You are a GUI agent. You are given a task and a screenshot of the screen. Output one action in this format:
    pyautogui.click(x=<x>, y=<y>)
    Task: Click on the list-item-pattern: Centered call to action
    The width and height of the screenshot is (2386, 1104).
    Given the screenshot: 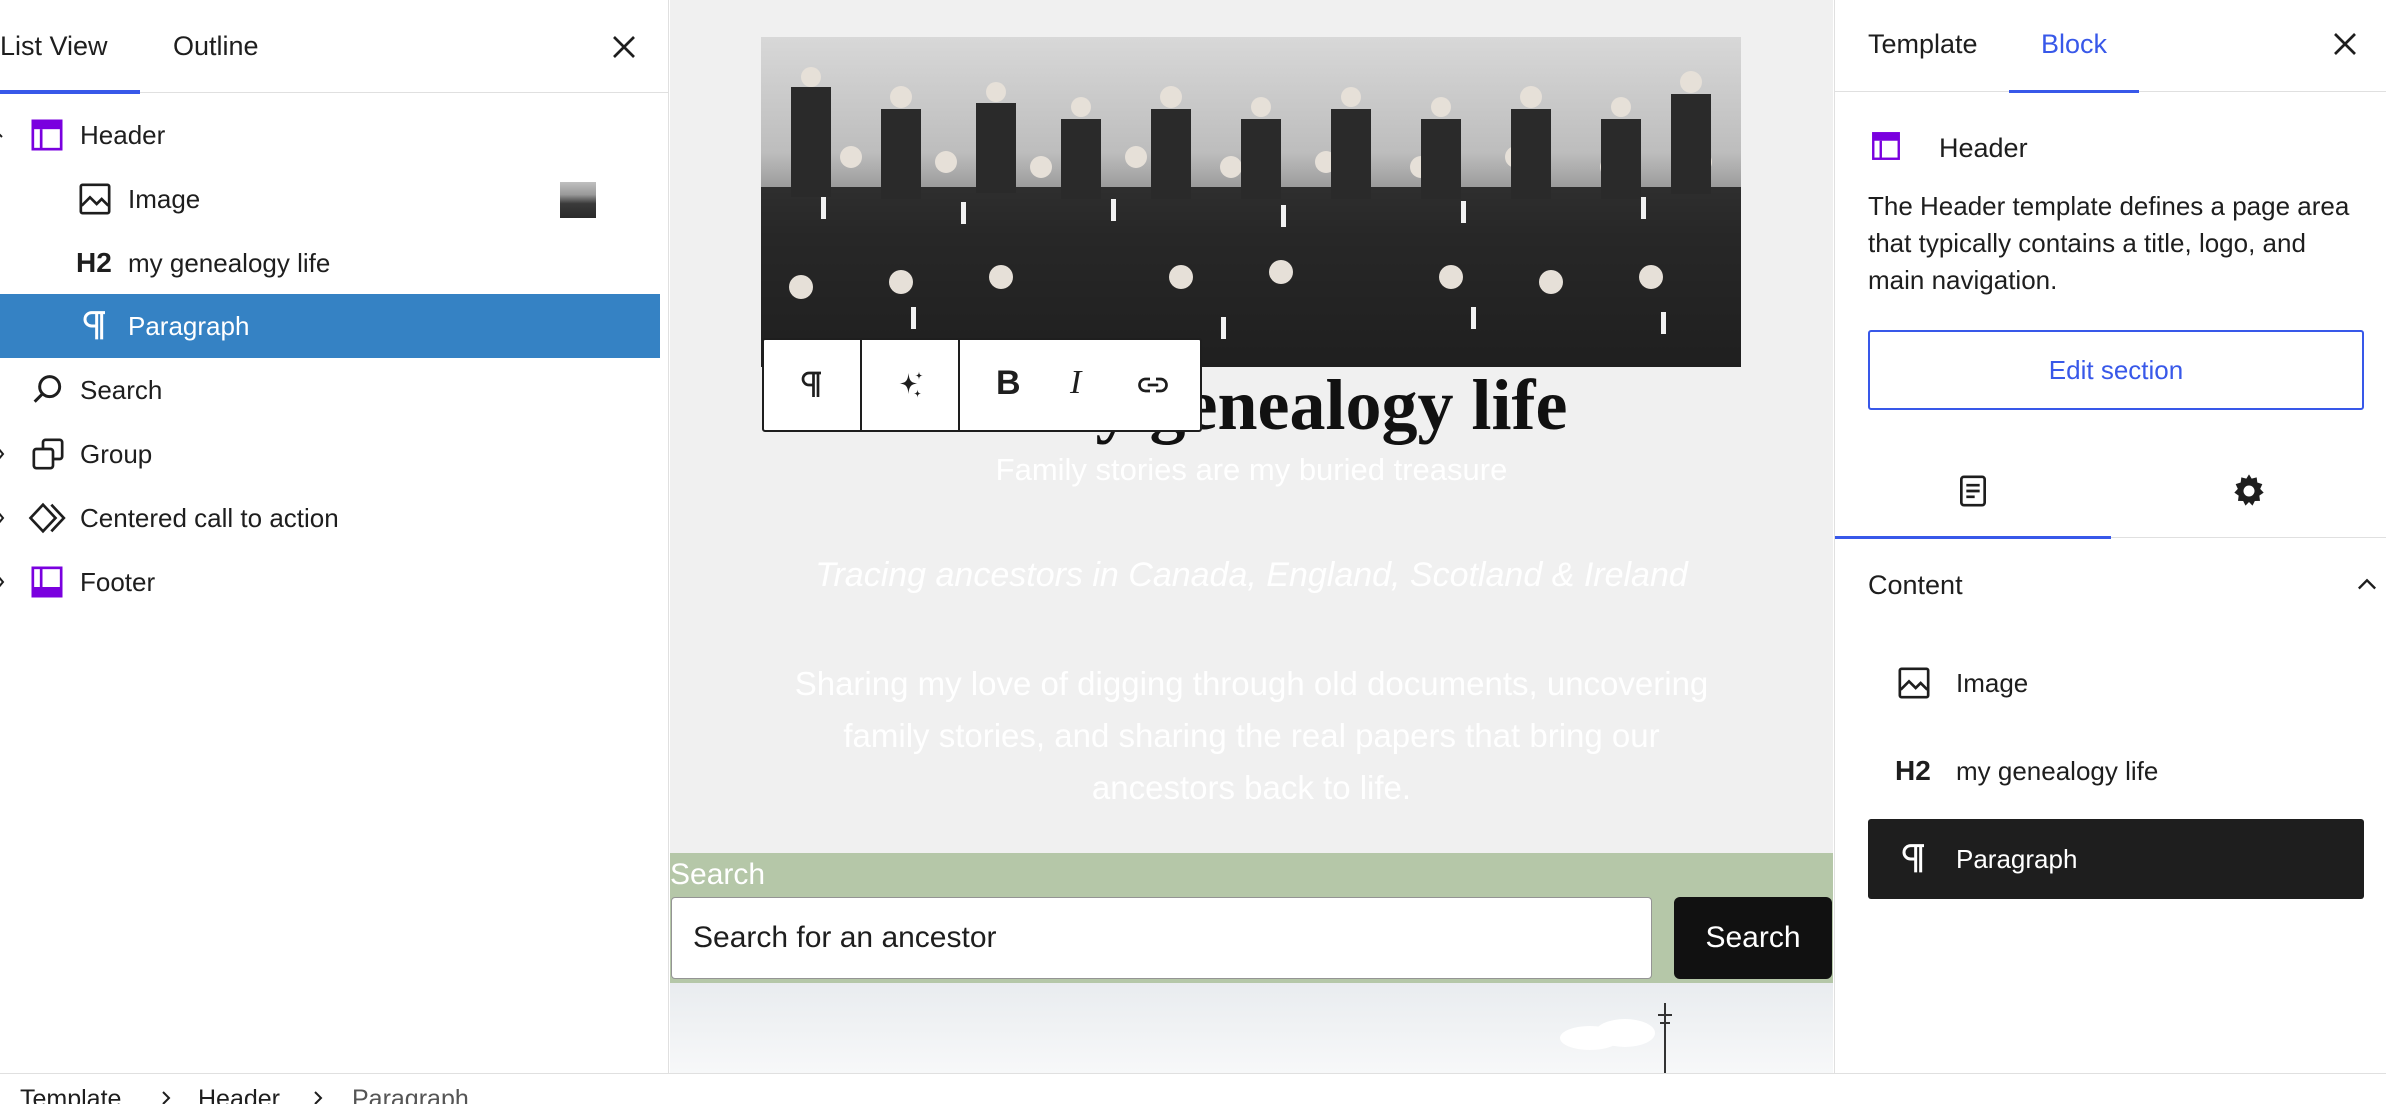 What is the action you would take?
    pyautogui.click(x=330, y=518)
    